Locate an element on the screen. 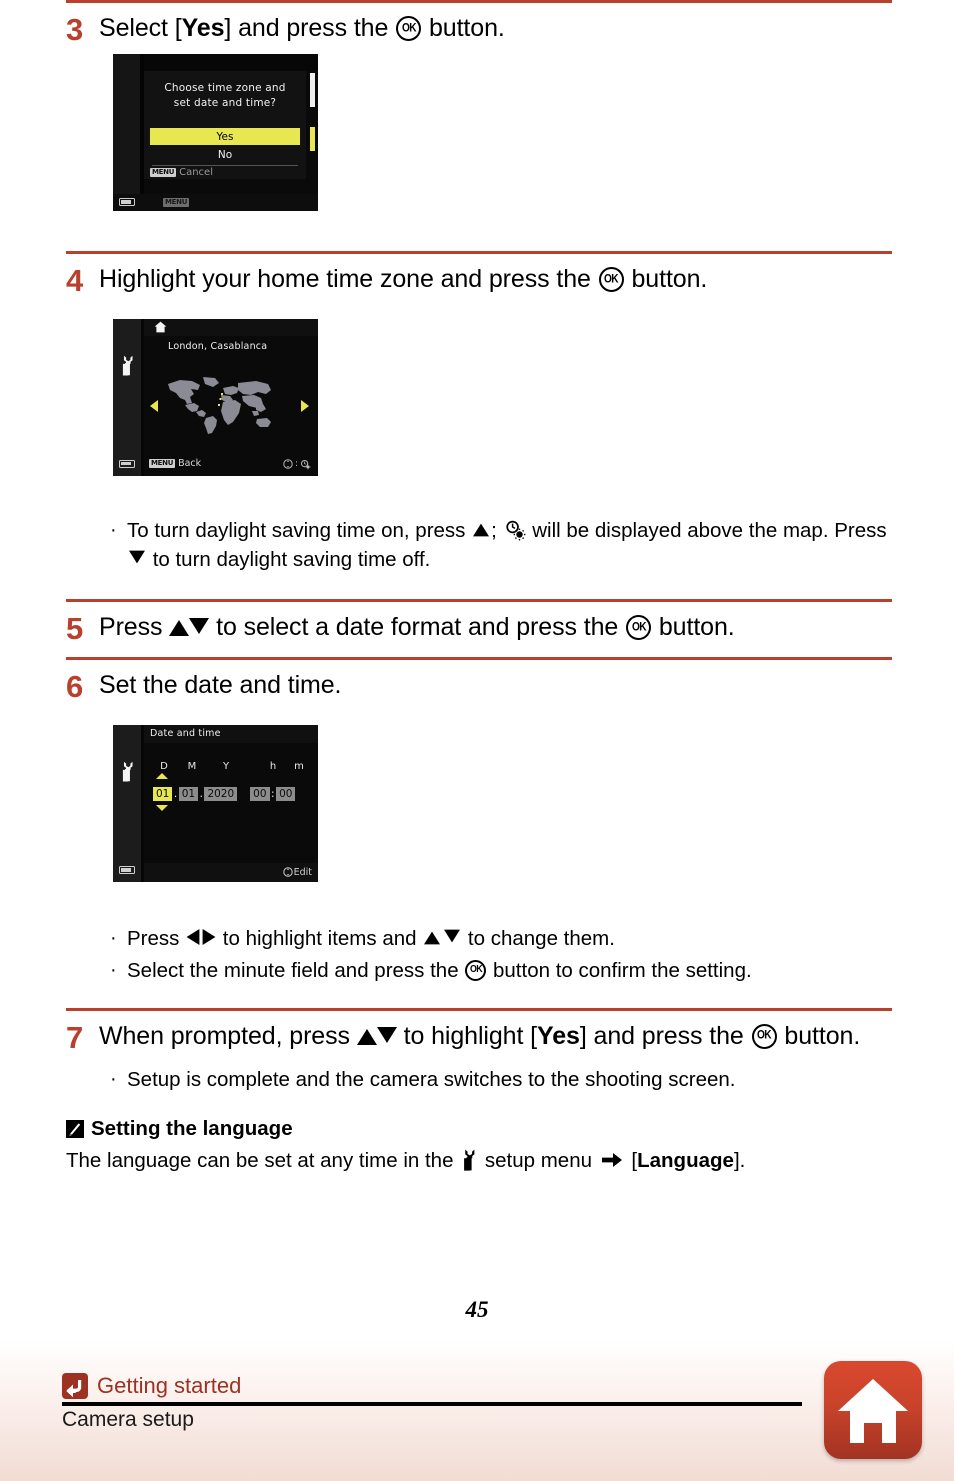 This screenshot has height=1481, width=954. screen2-side-rail is located at coordinates (127, 397).